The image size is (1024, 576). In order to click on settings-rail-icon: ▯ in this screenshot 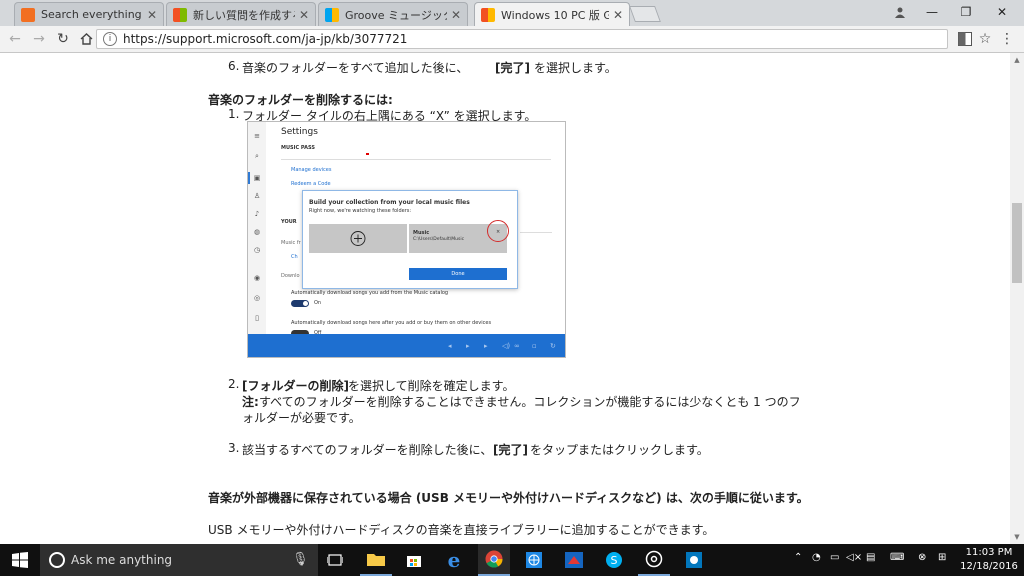, I will do `click(257, 318)`.